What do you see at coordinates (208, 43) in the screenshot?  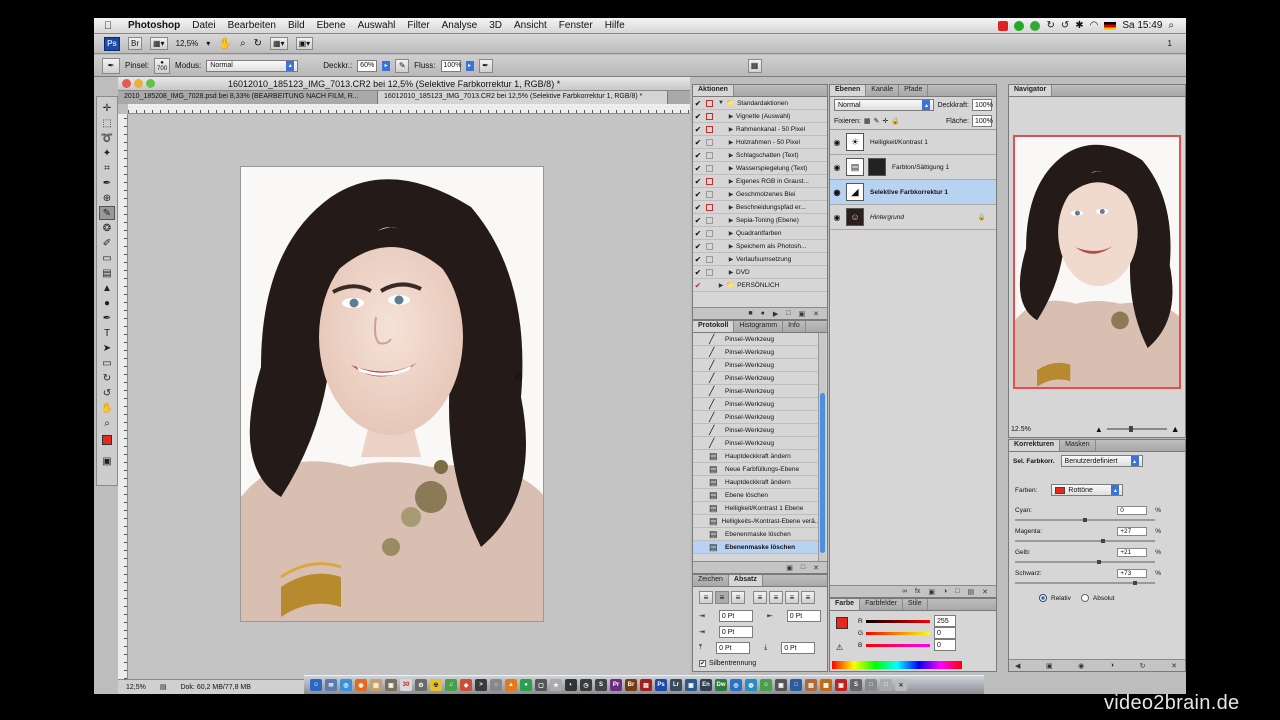 I see `zoom-arrow-icon: ▾` at bounding box center [208, 43].